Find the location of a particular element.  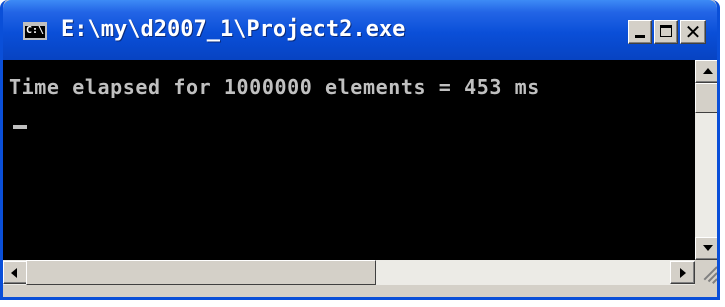

resize-grip is located at coordinates (706, 272).